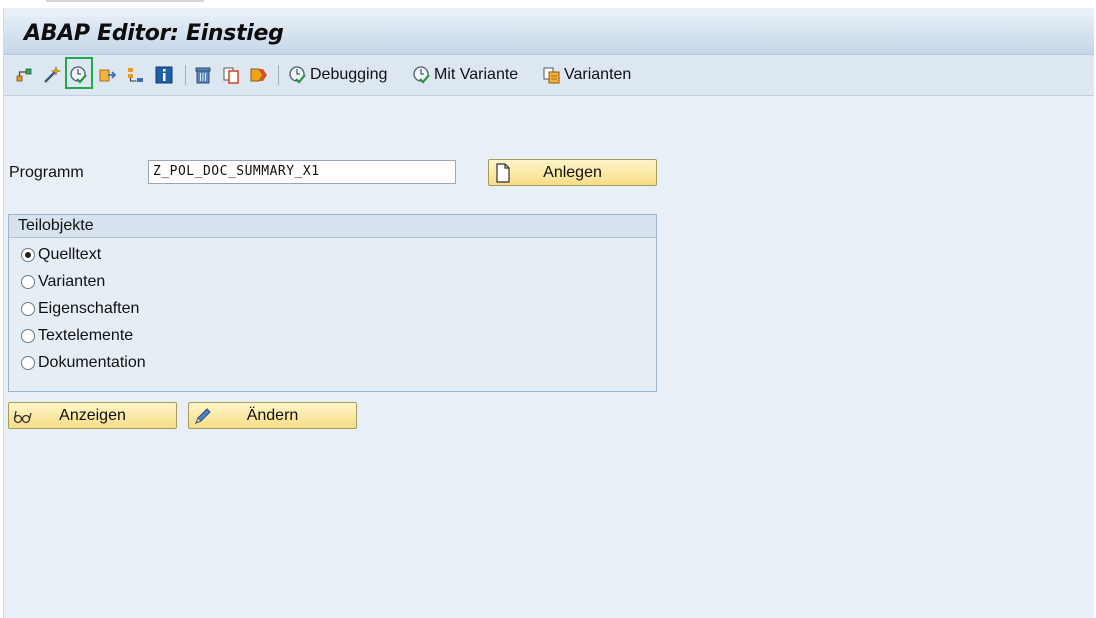  What do you see at coordinates (349, 74) in the screenshot?
I see `debugging-label: Debugging` at bounding box center [349, 74].